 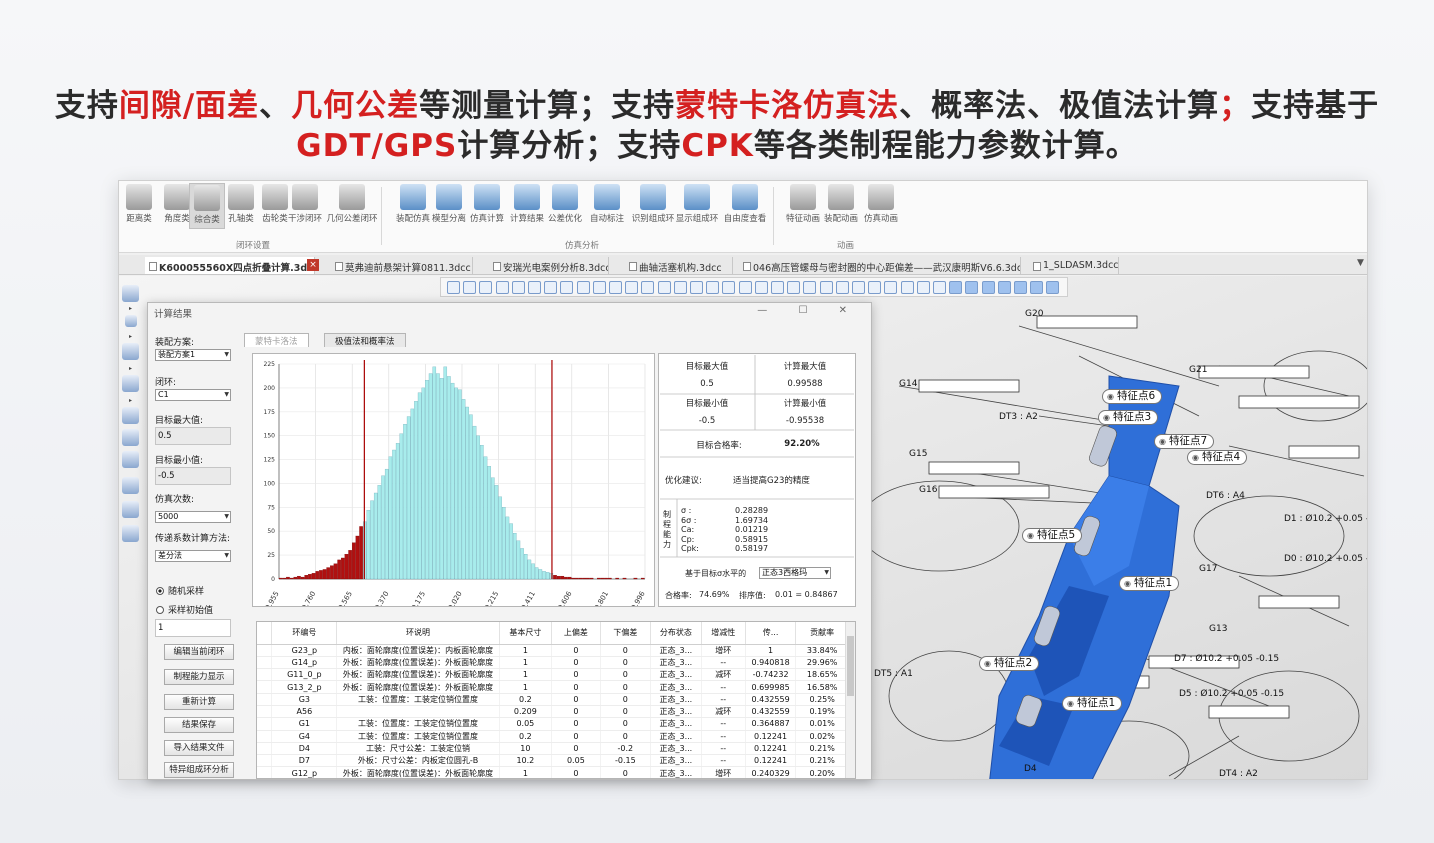 I want to click on loop-select: C1, so click(x=193, y=395).